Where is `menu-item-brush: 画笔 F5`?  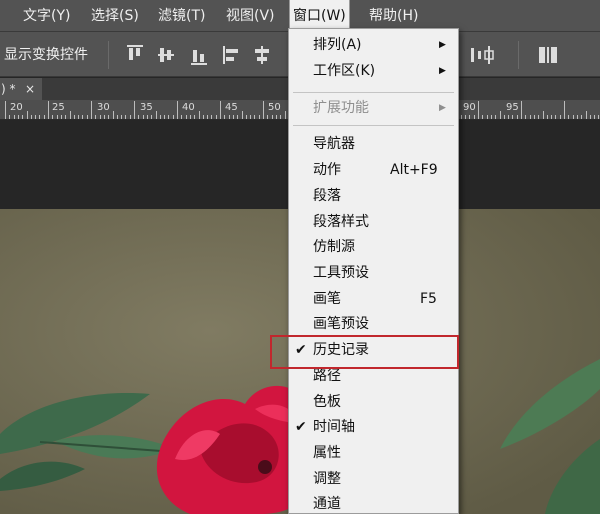 menu-item-brush: 画笔 F5 is located at coordinates (373, 299).